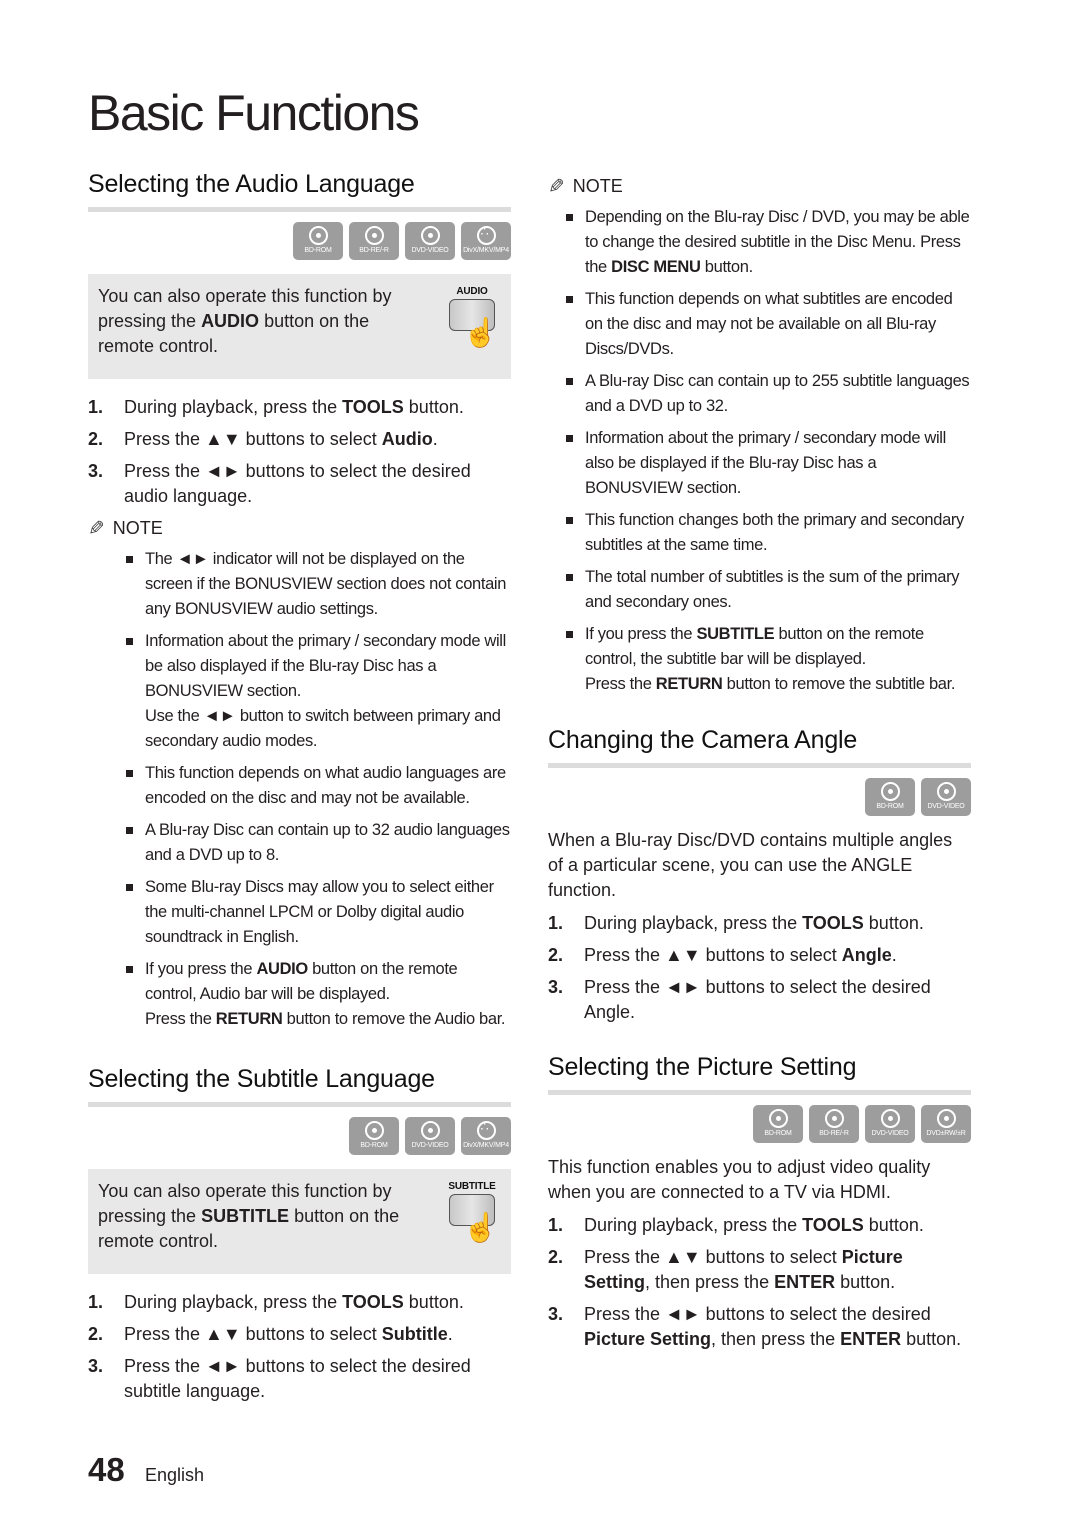 This screenshot has height=1532, width=1080. Describe the element at coordinates (480, 332) in the screenshot. I see `pointing-hand-icon: ☝` at that location.